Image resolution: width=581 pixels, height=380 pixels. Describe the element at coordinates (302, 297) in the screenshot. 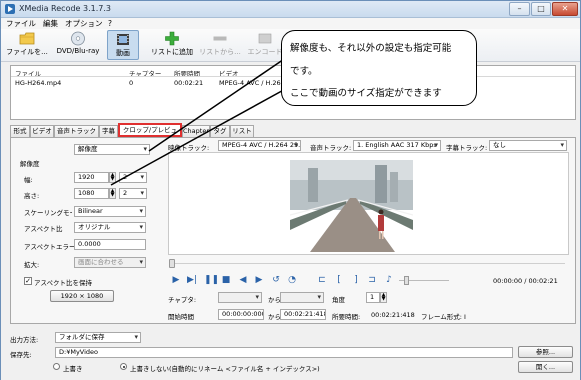

I see `chapter-to-select` at that location.